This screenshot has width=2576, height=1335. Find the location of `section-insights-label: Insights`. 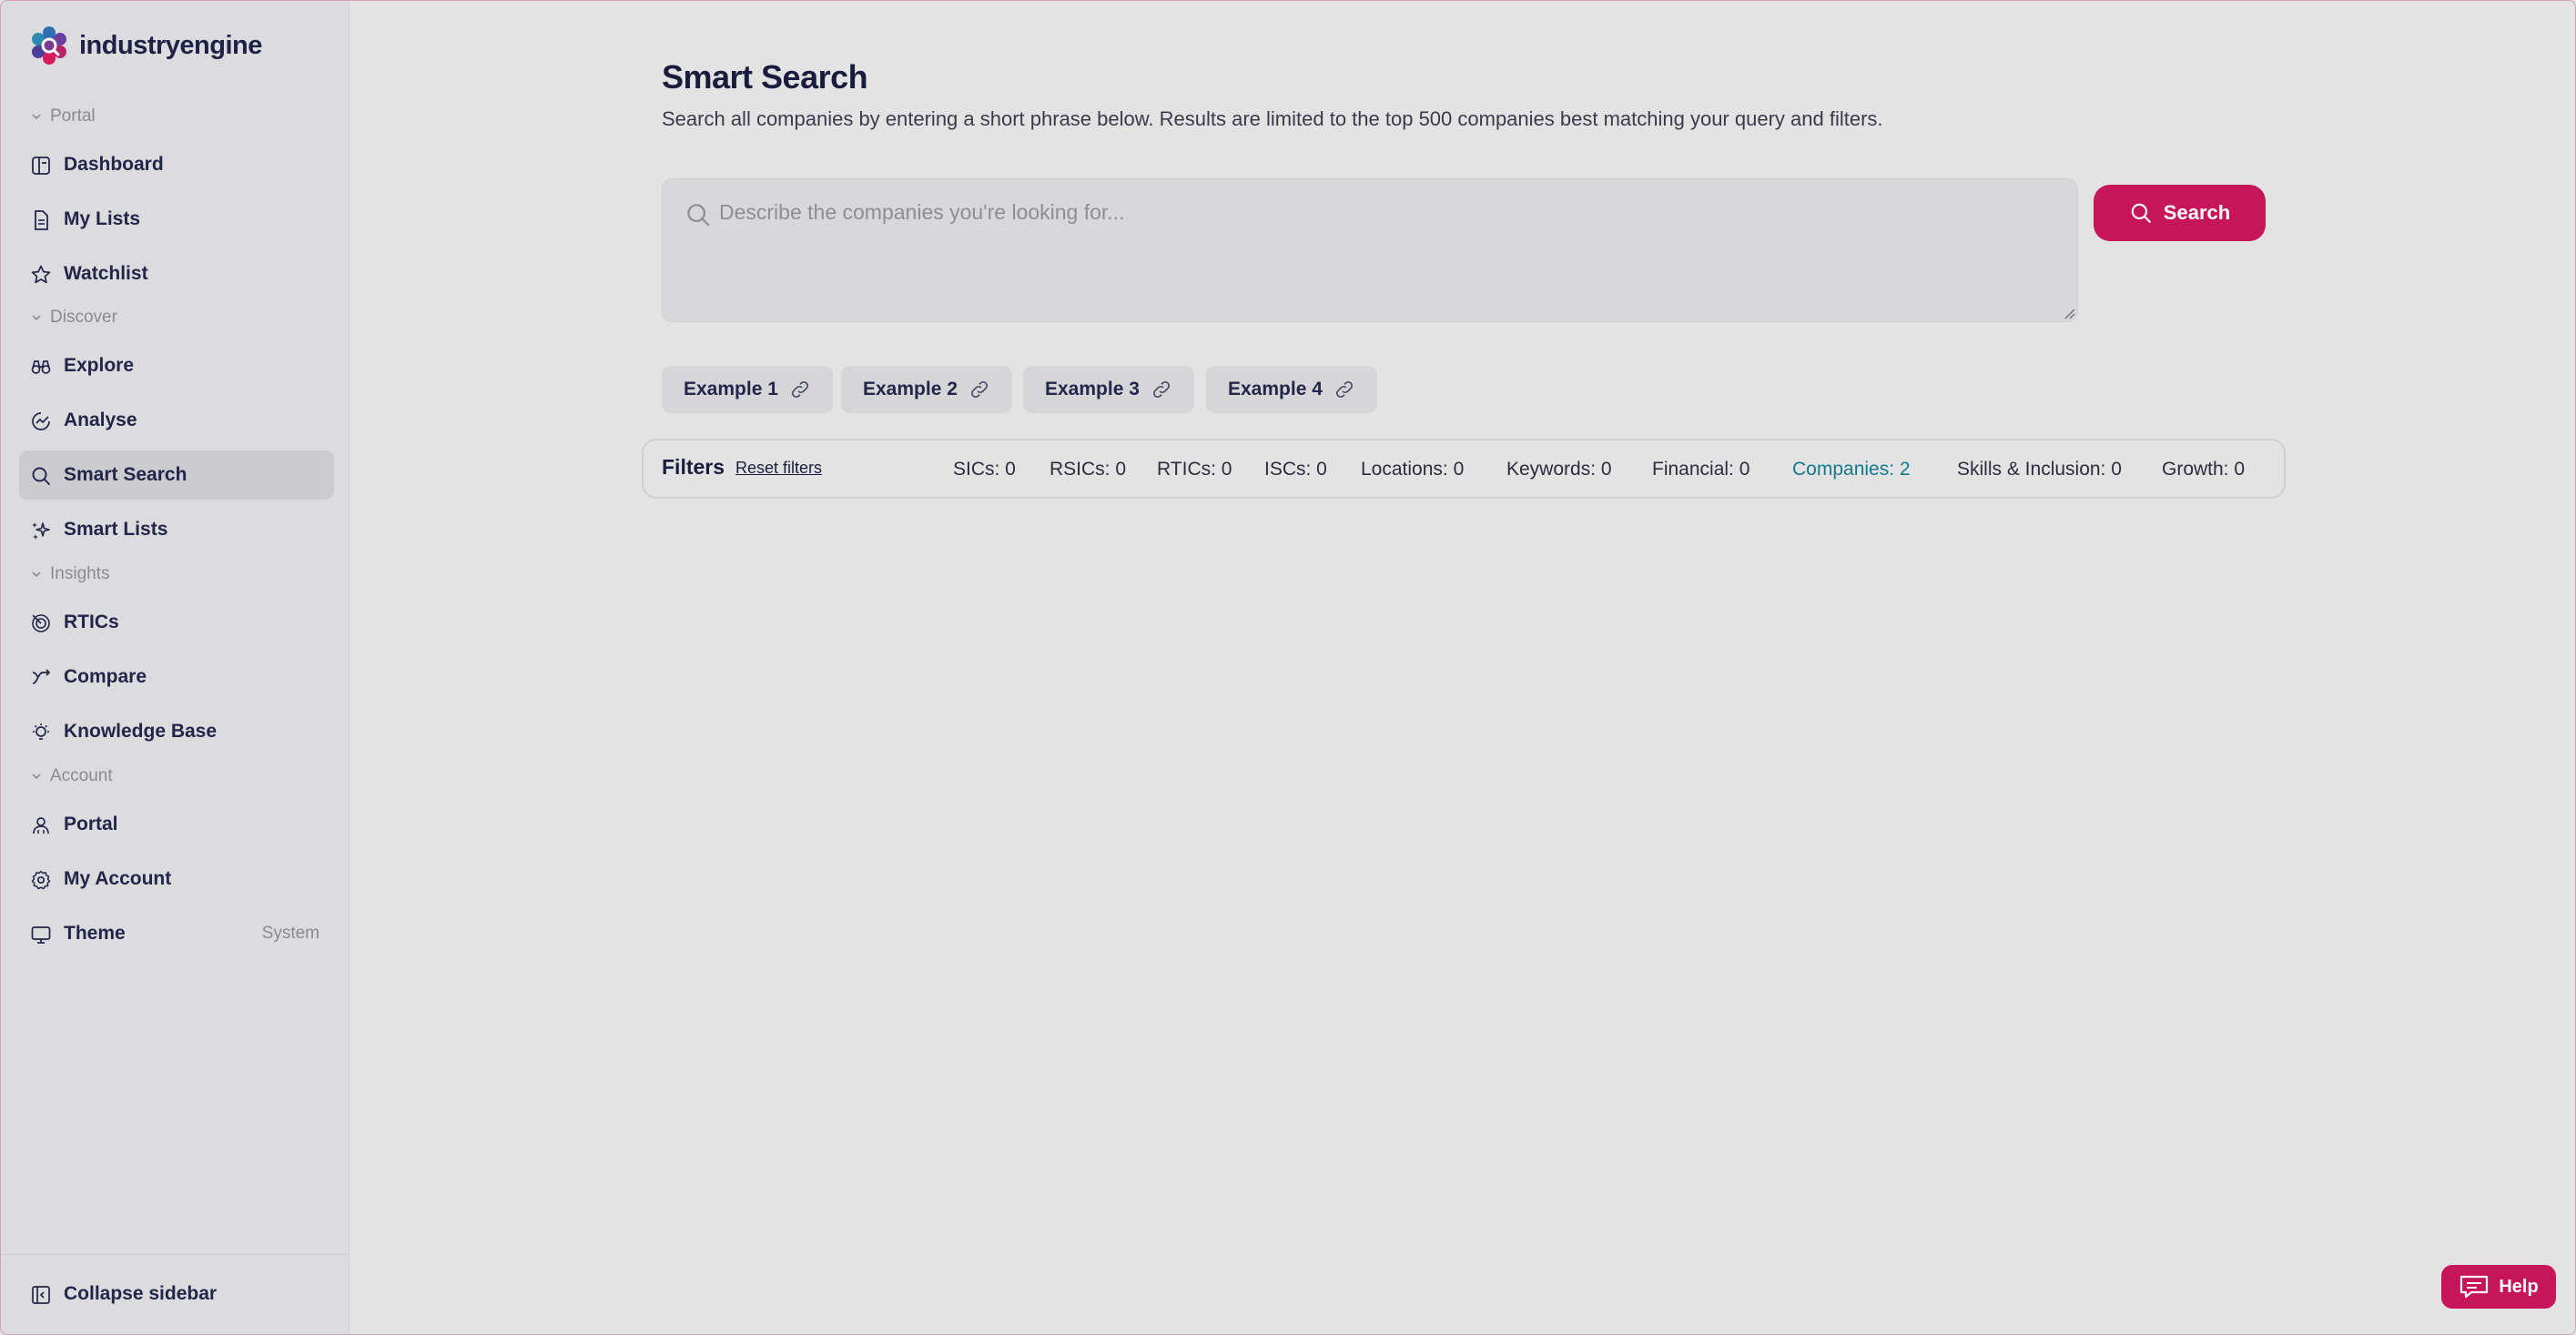

section-insights-label: Insights is located at coordinates (80, 573).